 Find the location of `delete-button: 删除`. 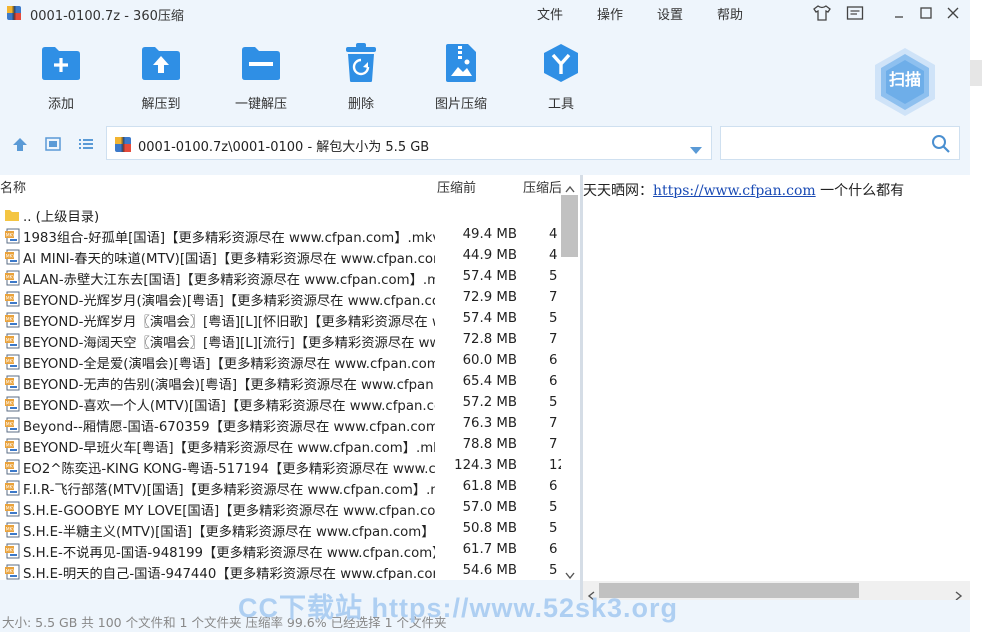

delete-button: 删除 is located at coordinates (361, 77).